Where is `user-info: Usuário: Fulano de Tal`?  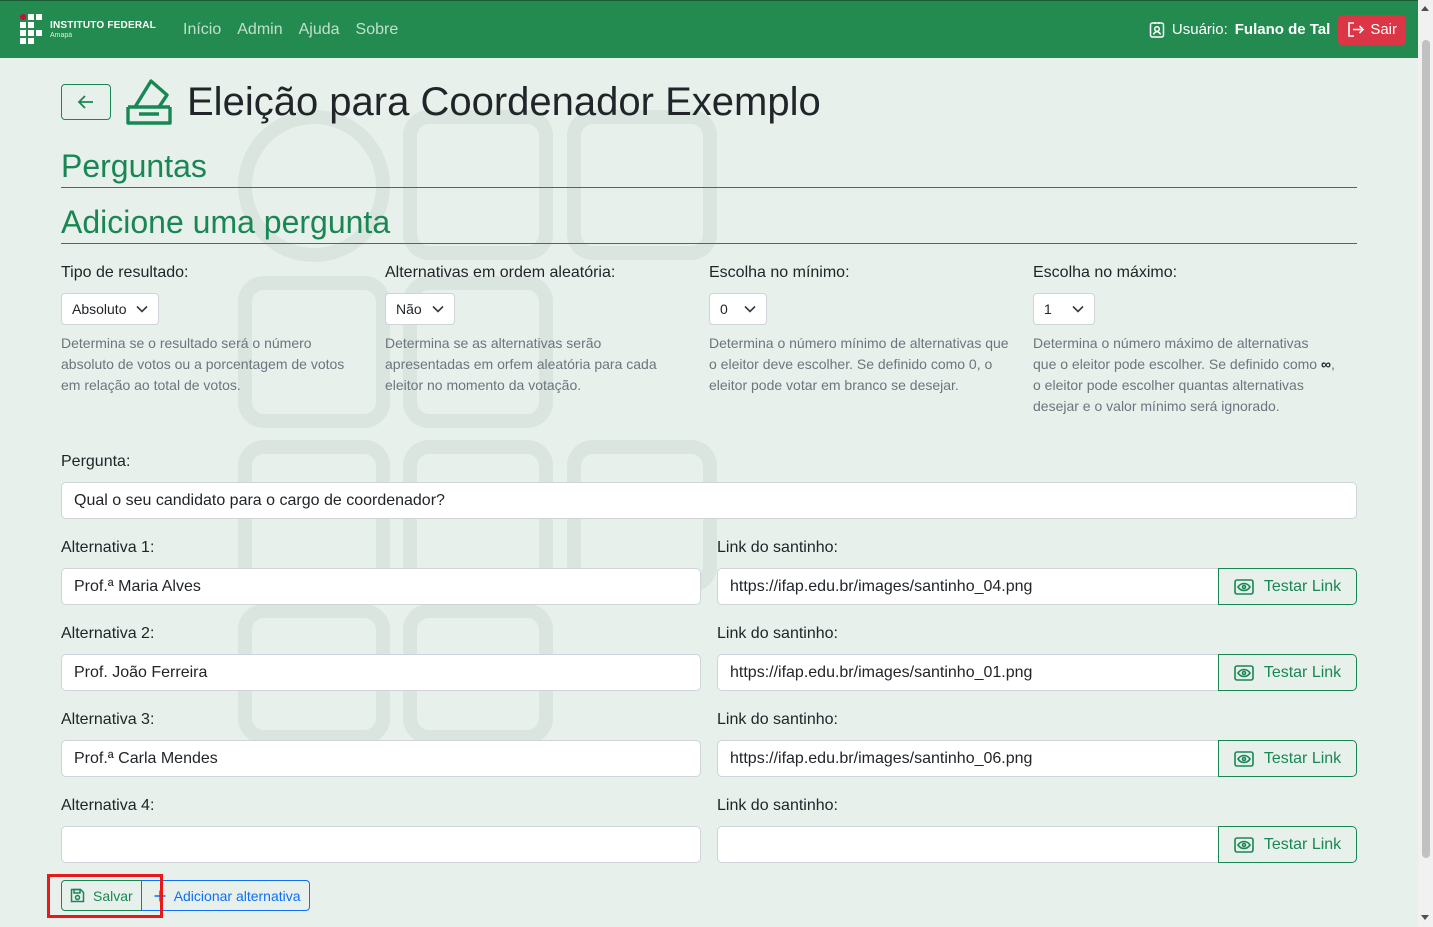 user-info: Usuário: Fulano de Tal is located at coordinates (1239, 29).